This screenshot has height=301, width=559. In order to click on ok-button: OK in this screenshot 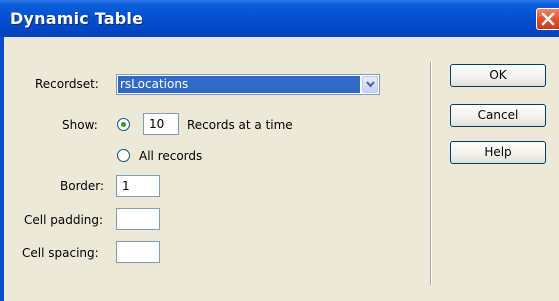, I will do `click(498, 75)`.